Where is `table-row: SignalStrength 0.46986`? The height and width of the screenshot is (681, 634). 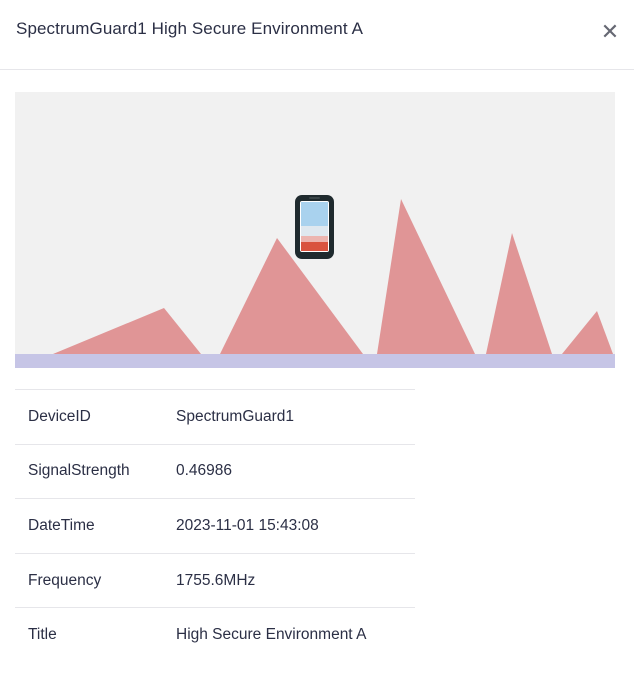 table-row: SignalStrength 0.46986 is located at coordinates (215, 471).